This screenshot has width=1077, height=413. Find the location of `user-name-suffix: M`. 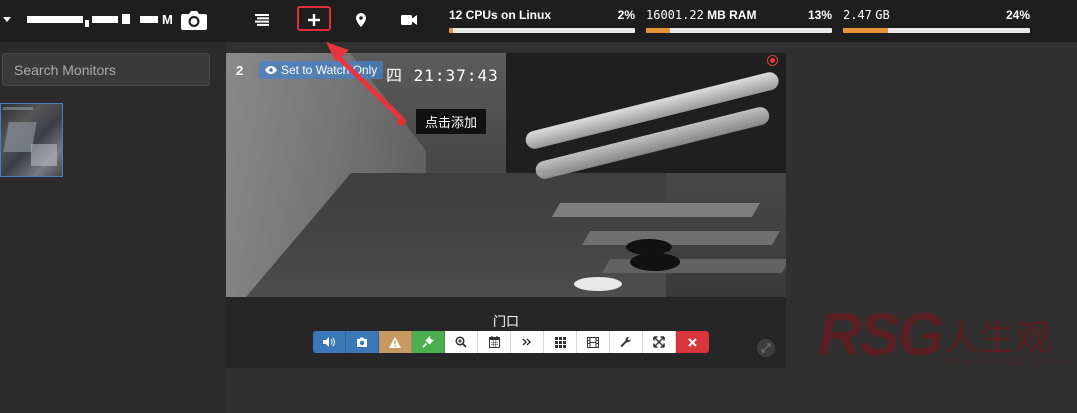

user-name-suffix: M is located at coordinates (167, 19).